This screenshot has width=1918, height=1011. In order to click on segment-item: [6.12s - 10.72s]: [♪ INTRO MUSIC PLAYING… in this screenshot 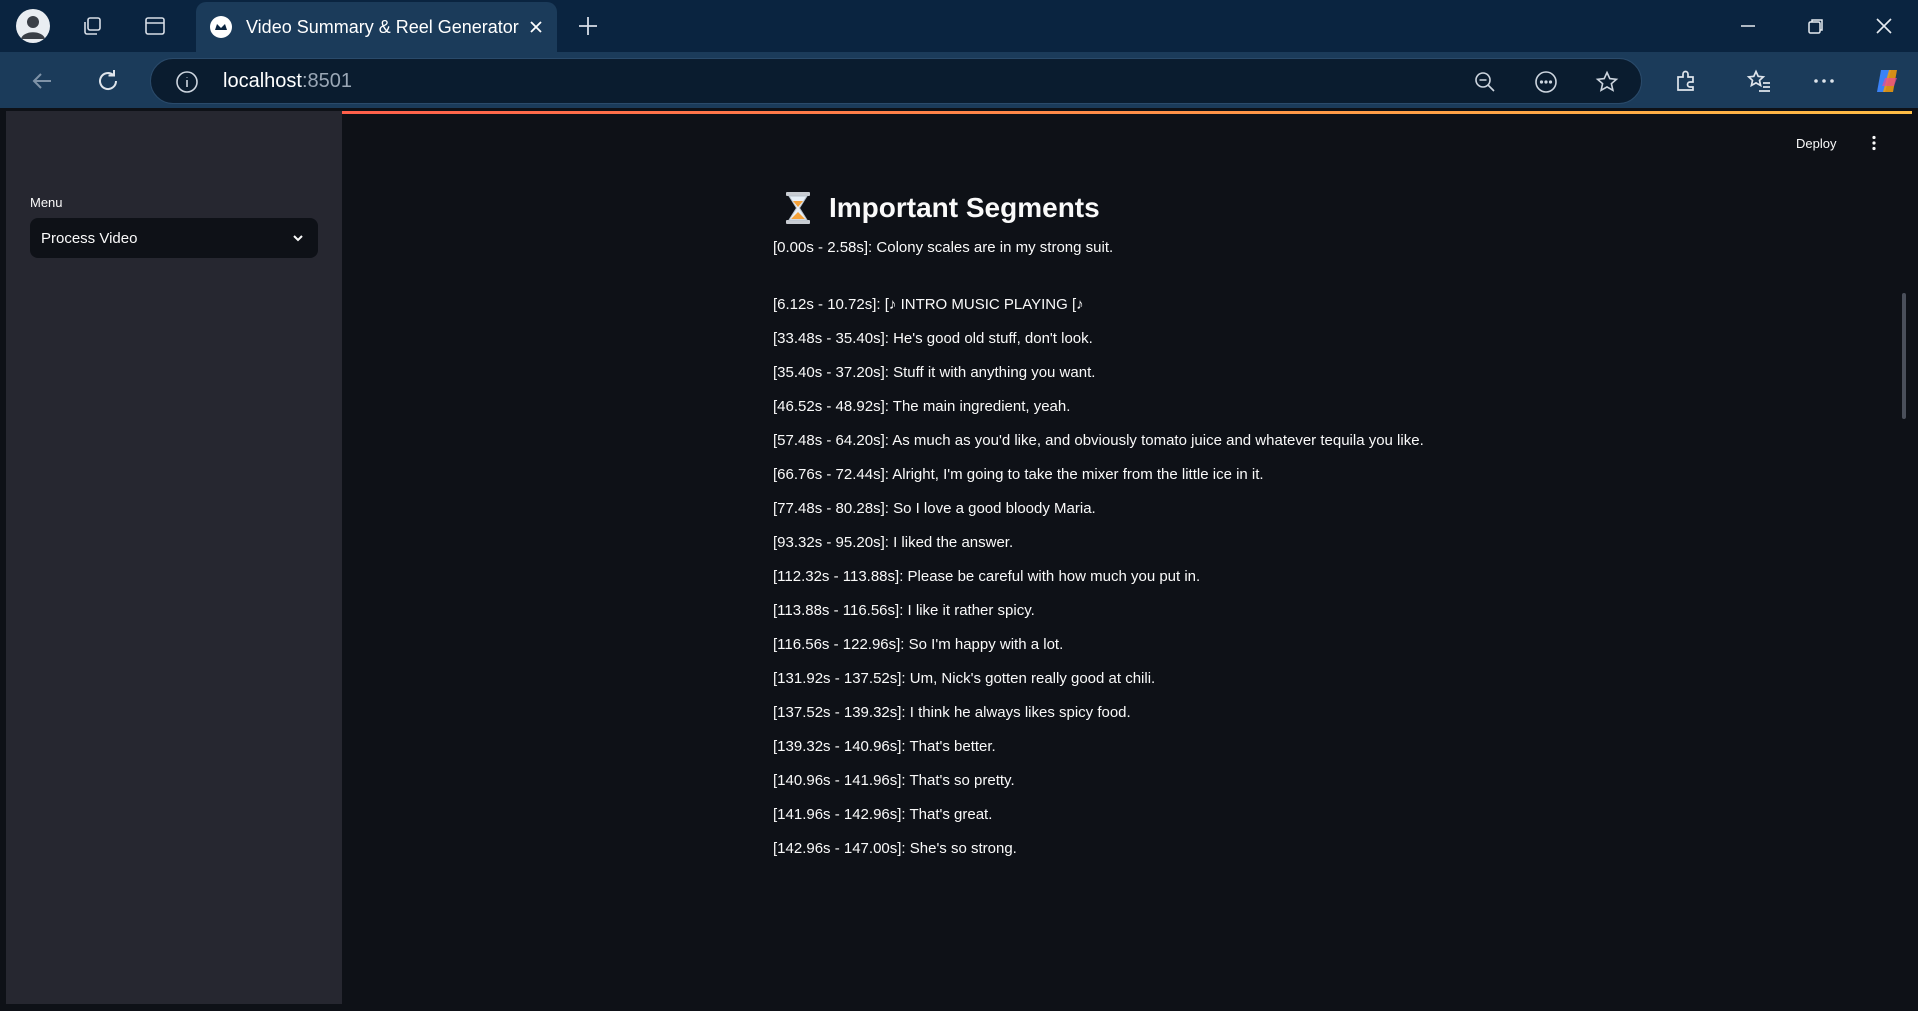, I will do `click(928, 304)`.